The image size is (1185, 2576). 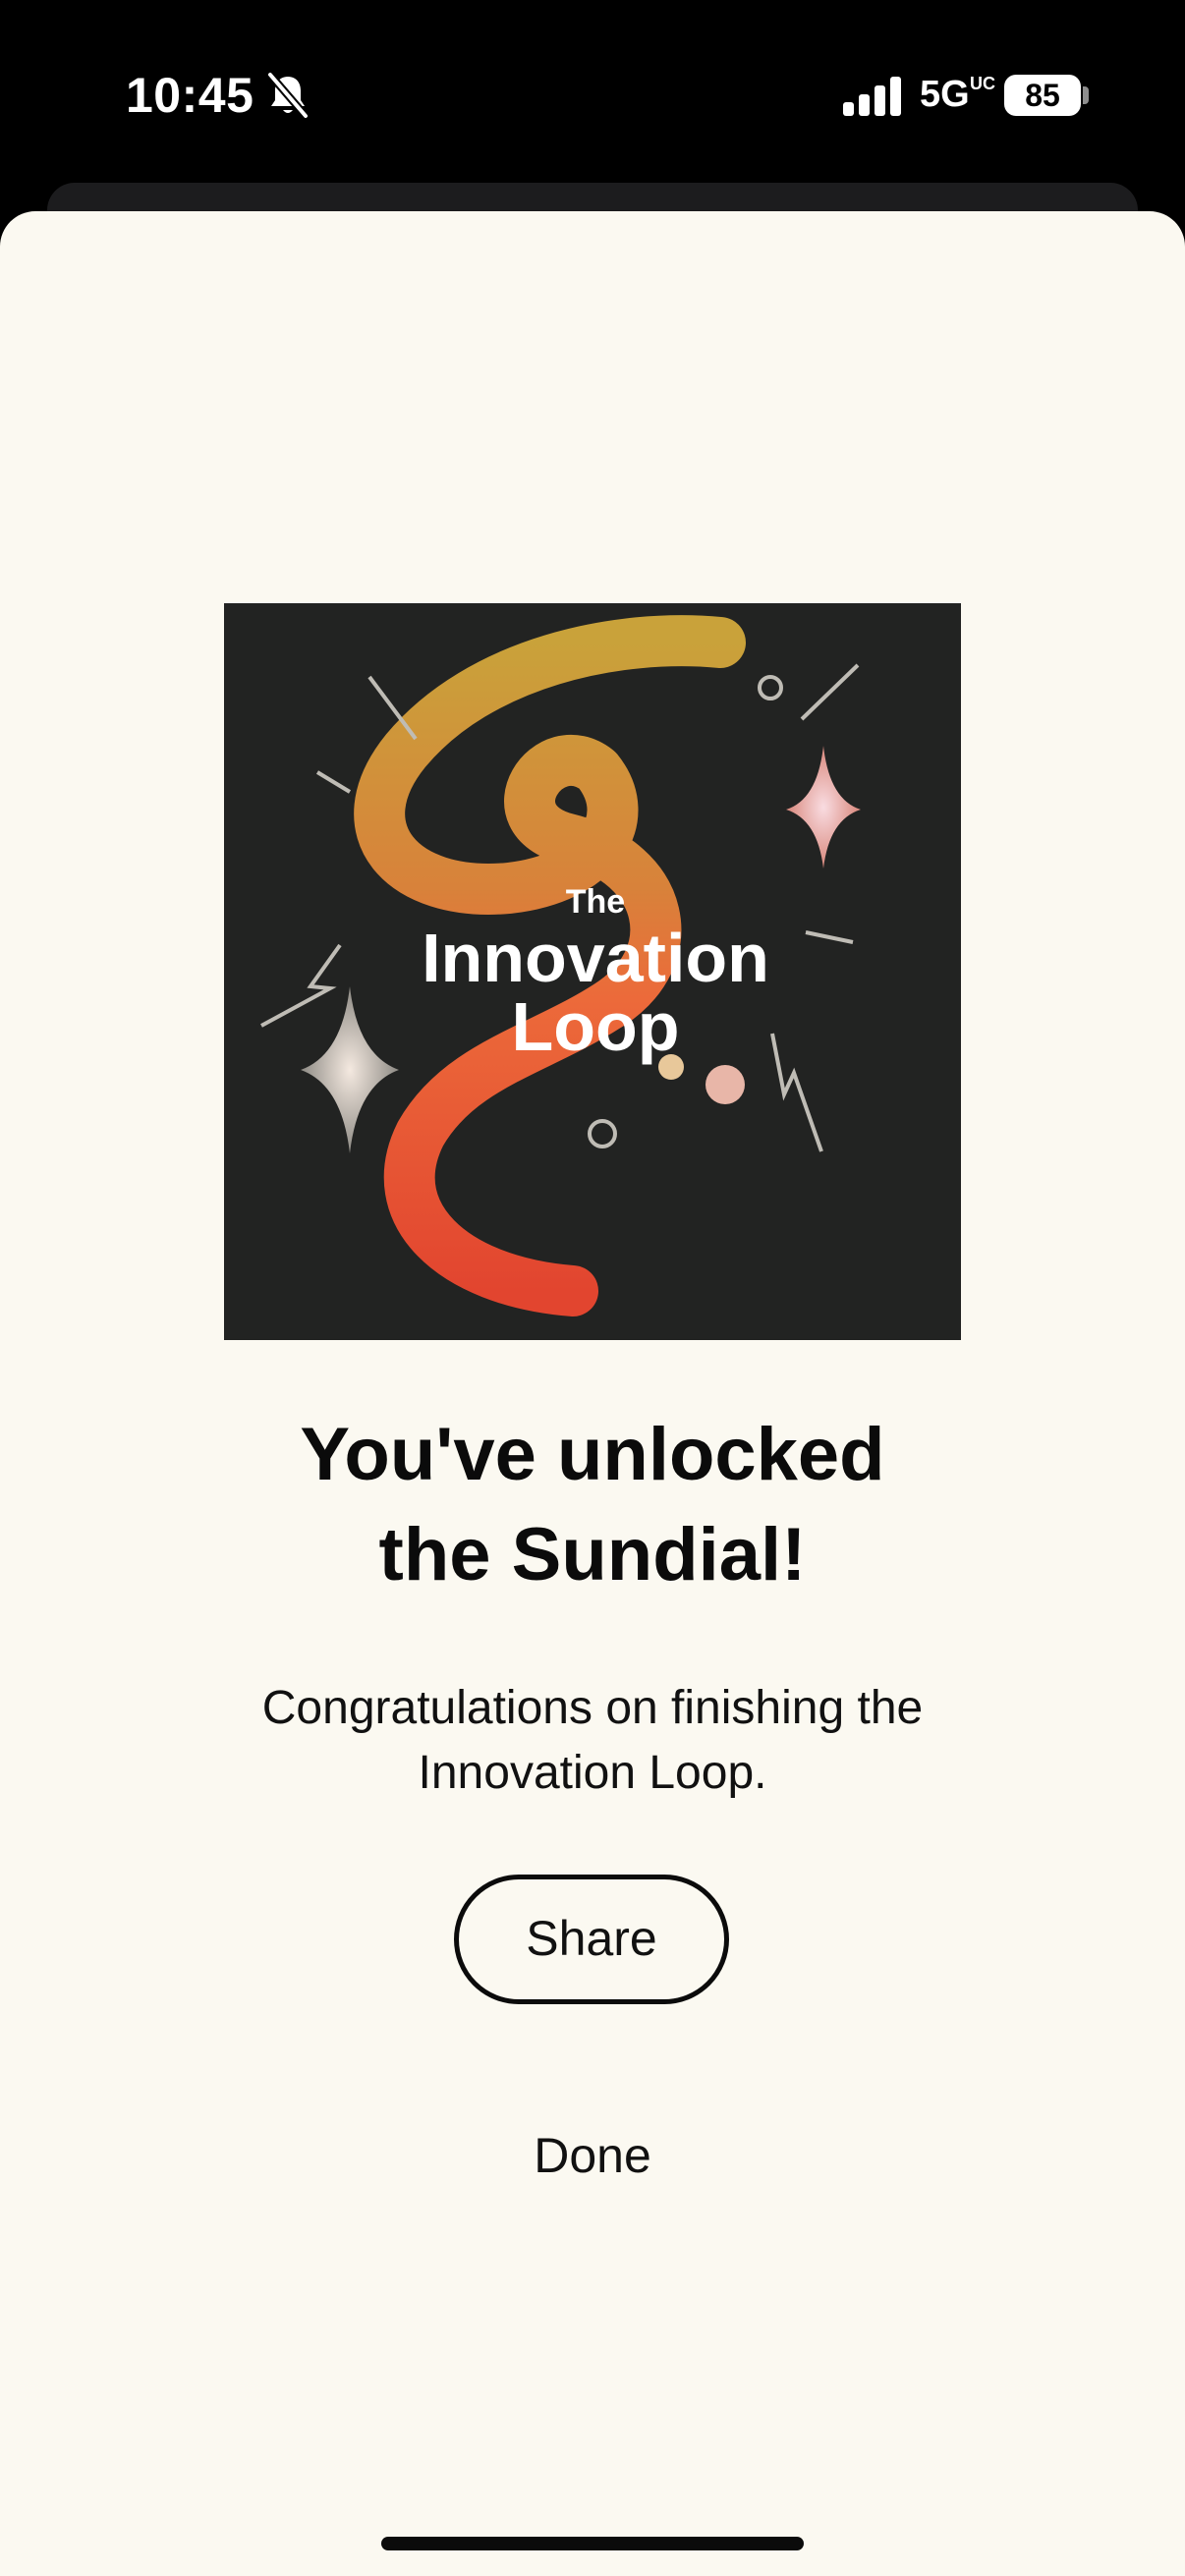 What do you see at coordinates (945, 94) in the screenshot?
I see `network-type: 5G` at bounding box center [945, 94].